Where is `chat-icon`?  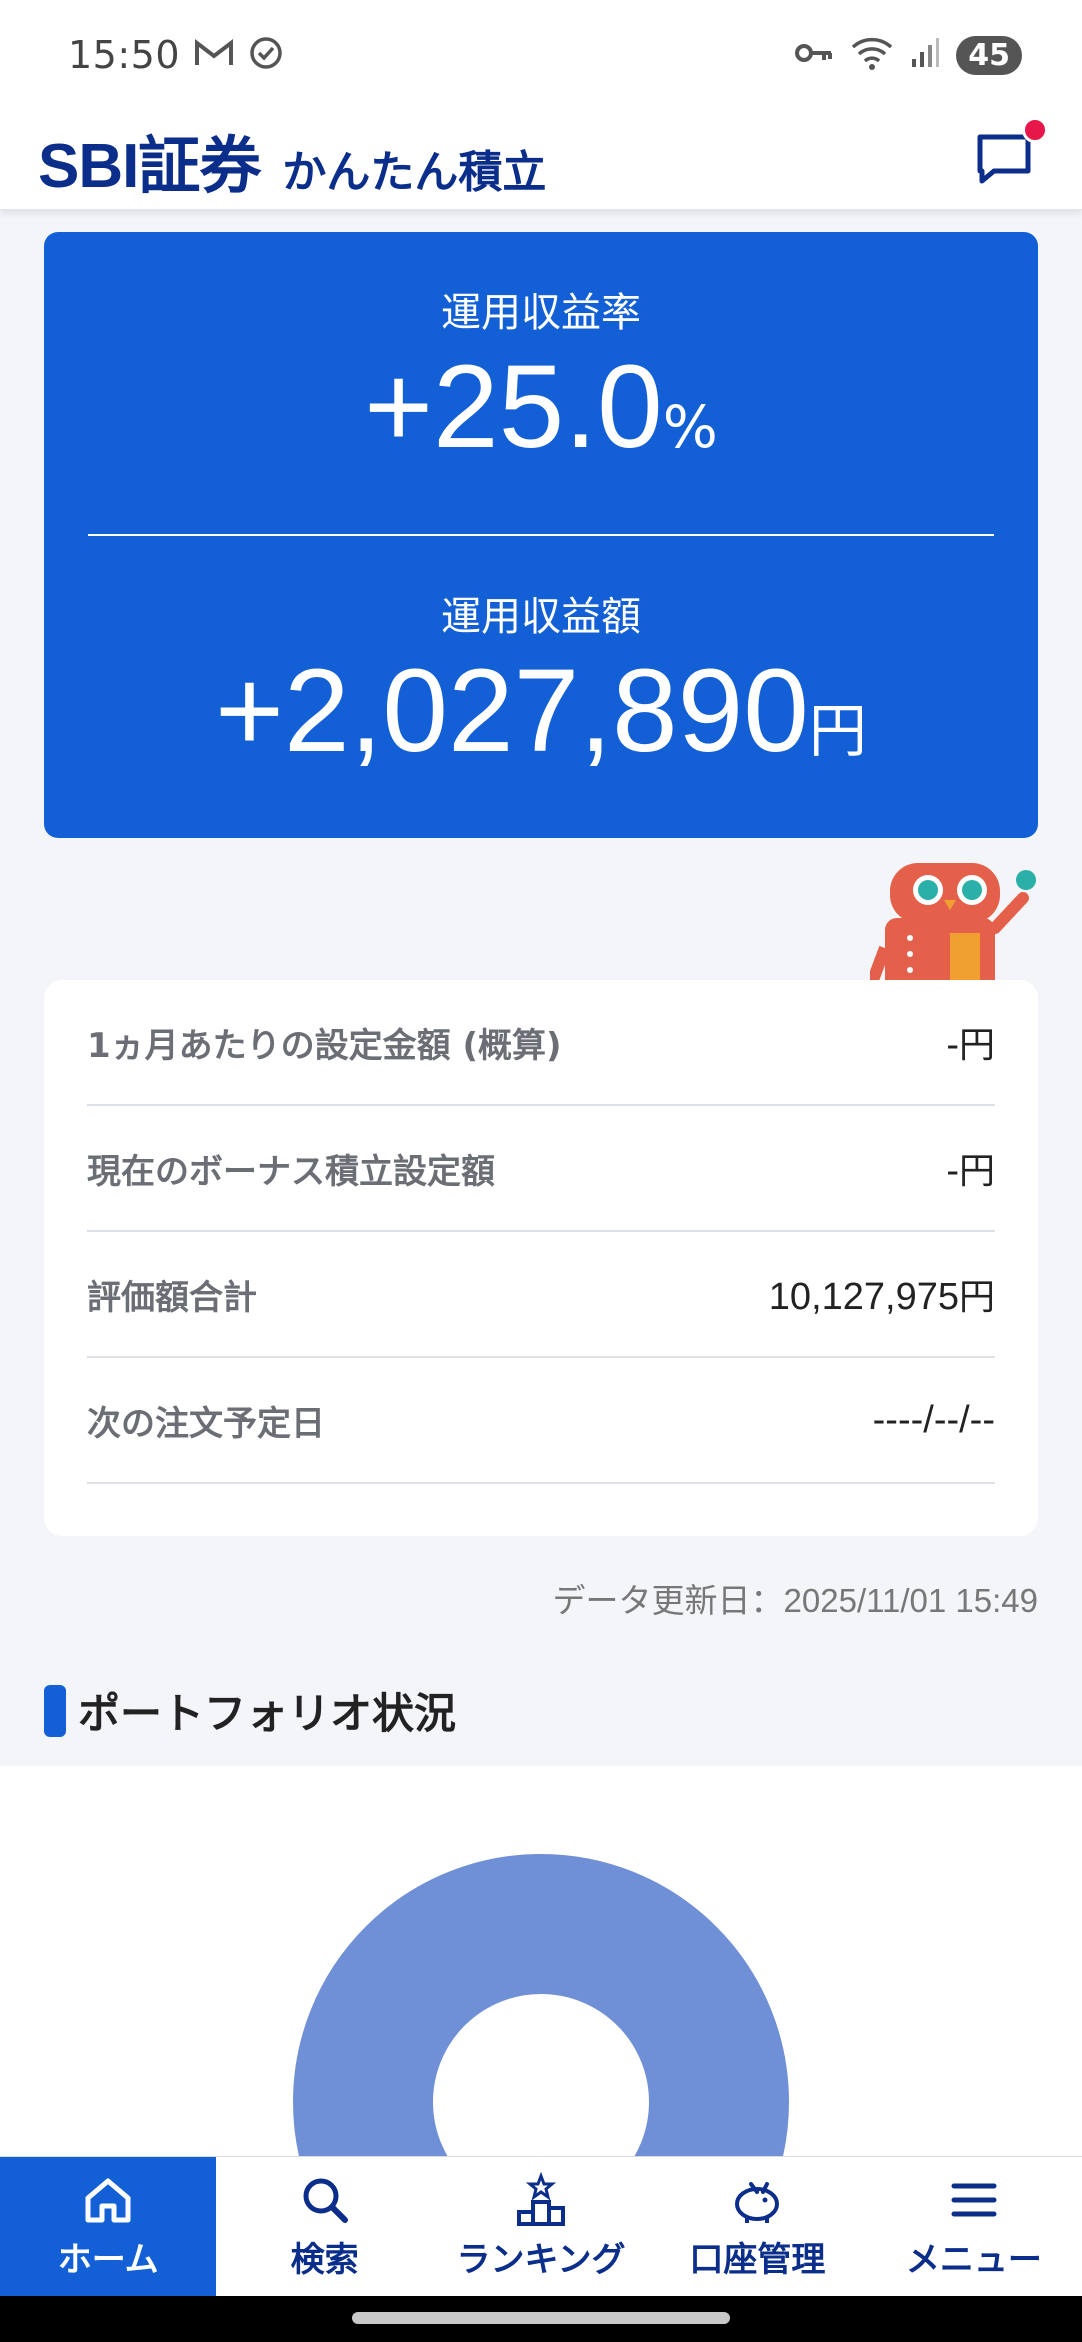
chat-icon is located at coordinates (1004, 163).